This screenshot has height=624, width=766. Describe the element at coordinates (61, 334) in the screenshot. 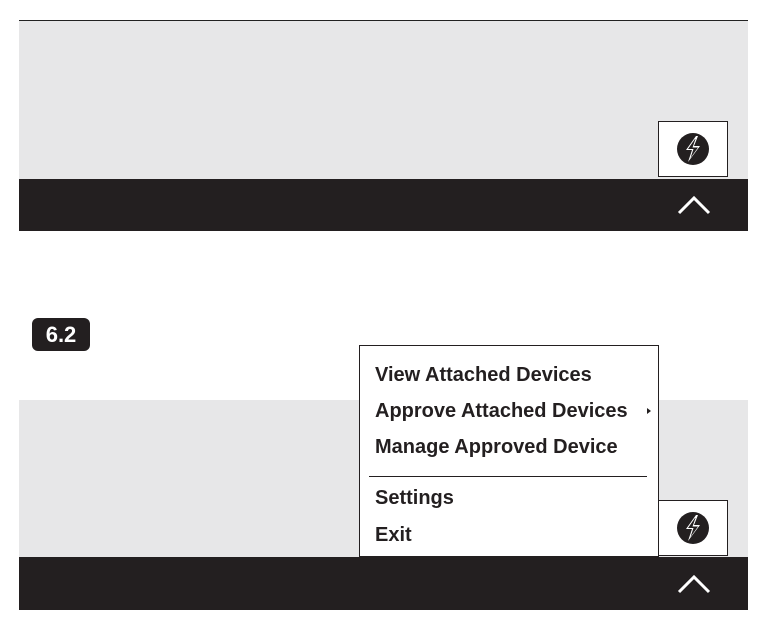

I see `step-badge: 6.2` at that location.